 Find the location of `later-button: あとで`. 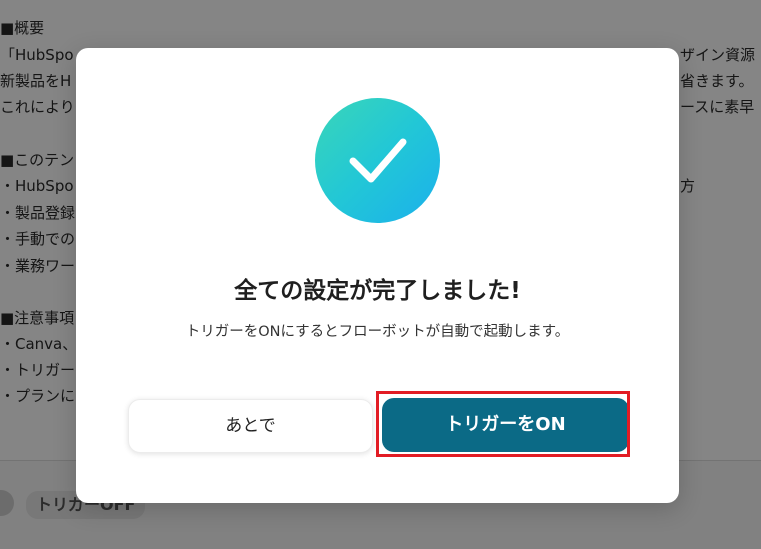

later-button: あとで is located at coordinates (250, 426).